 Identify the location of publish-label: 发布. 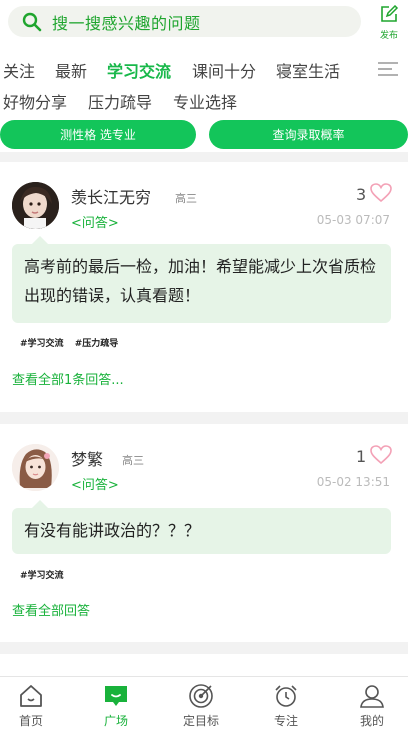
(388, 36).